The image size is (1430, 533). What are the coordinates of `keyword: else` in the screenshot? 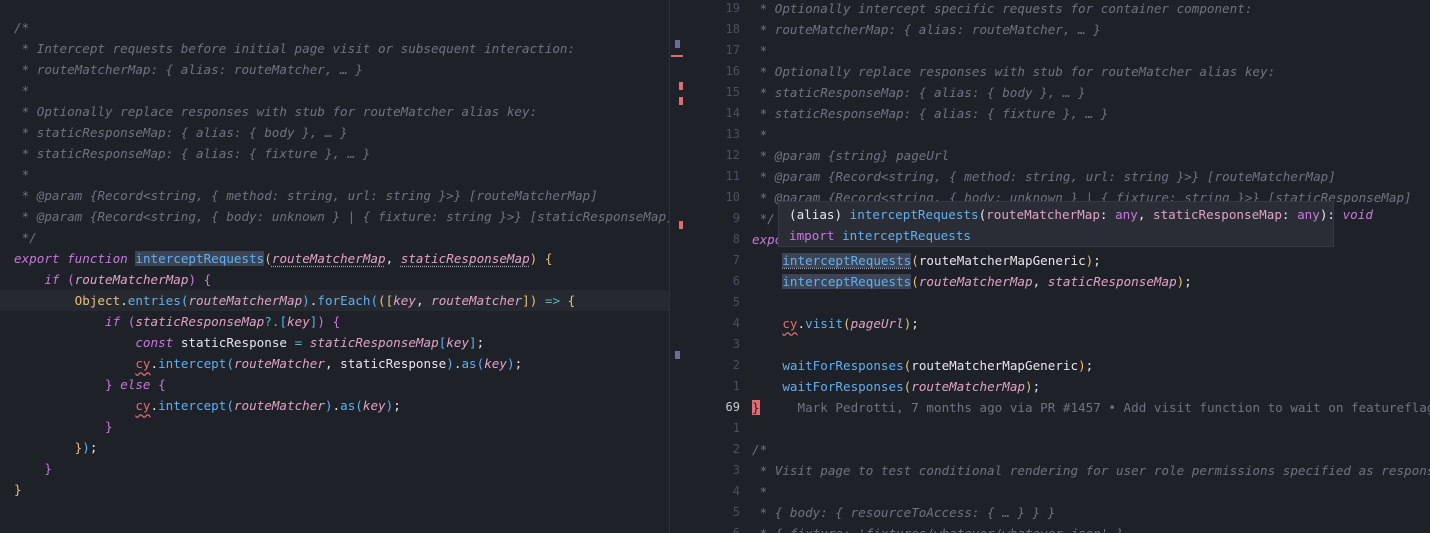 It's located at (135, 384).